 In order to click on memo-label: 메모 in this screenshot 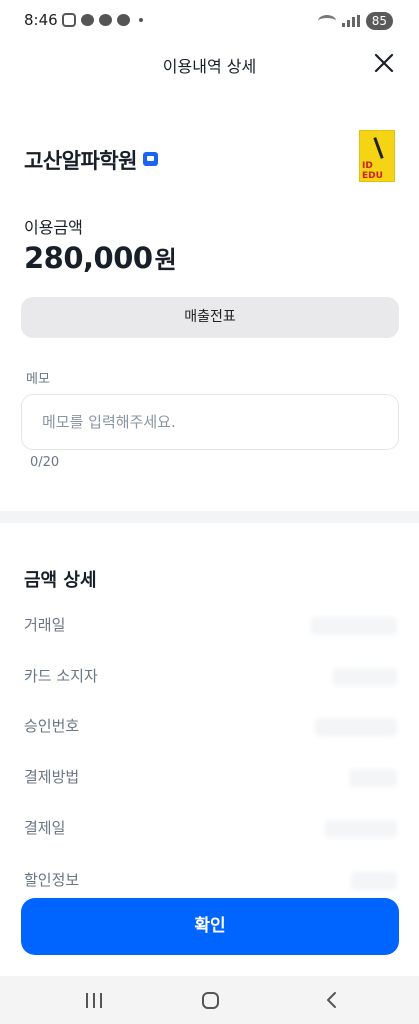, I will do `click(38, 379)`.